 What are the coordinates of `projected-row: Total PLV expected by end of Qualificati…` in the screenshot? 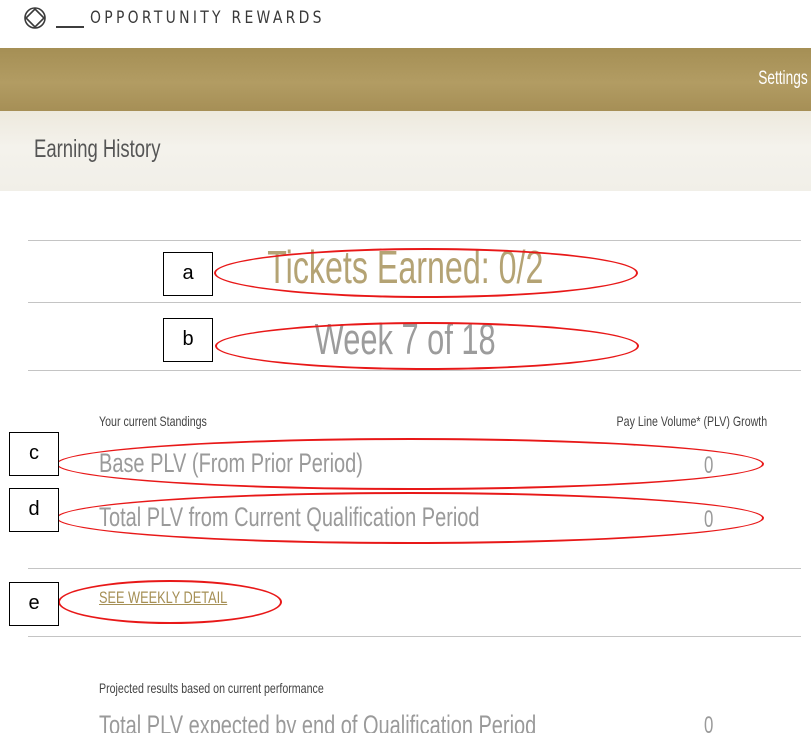 It's located at (405, 716).